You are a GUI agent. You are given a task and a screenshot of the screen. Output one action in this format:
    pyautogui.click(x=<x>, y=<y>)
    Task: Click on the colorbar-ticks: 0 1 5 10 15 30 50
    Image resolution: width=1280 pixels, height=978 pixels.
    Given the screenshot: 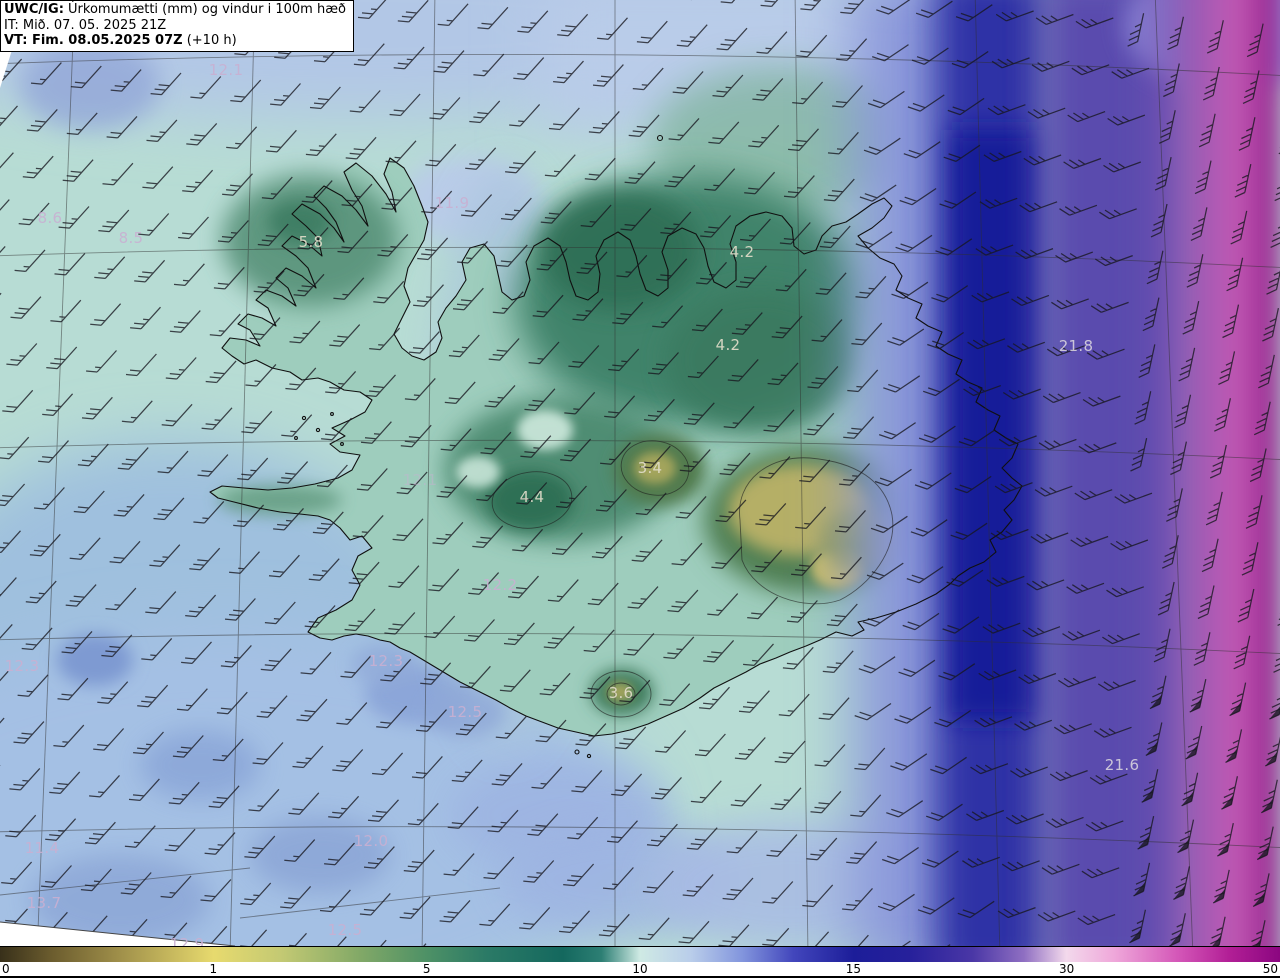 What is the action you would take?
    pyautogui.click(x=640, y=969)
    